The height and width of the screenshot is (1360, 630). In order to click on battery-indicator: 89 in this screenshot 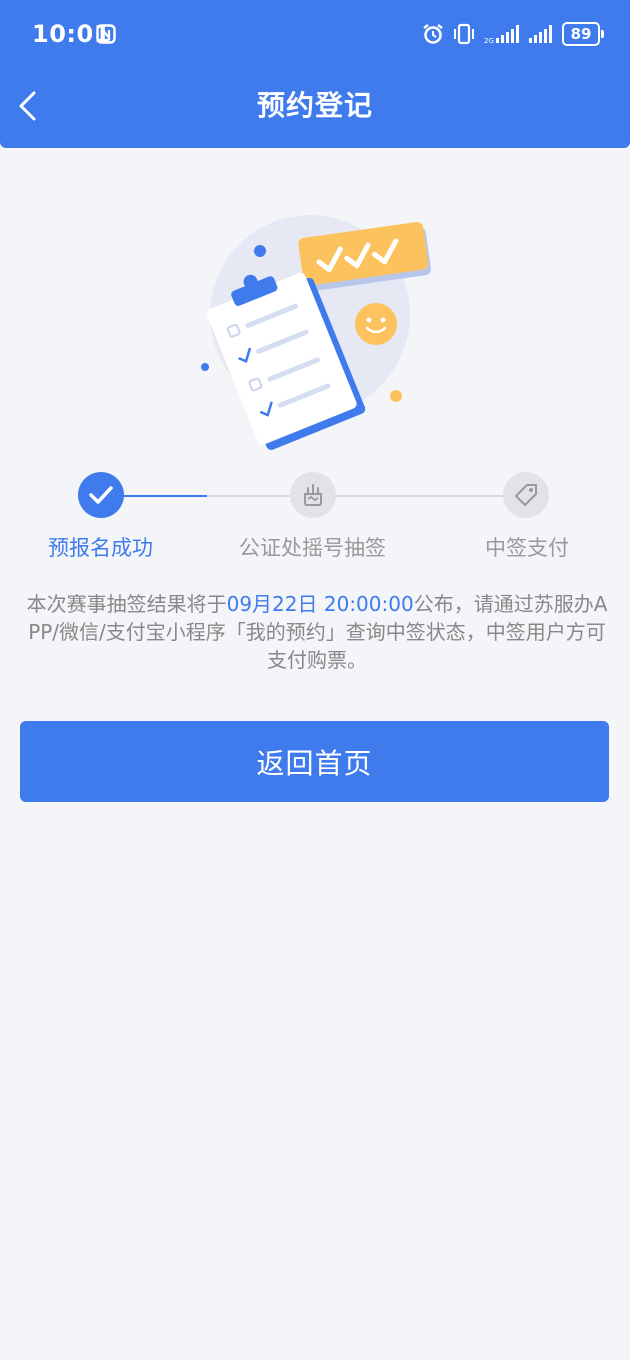, I will do `click(583, 34)`.